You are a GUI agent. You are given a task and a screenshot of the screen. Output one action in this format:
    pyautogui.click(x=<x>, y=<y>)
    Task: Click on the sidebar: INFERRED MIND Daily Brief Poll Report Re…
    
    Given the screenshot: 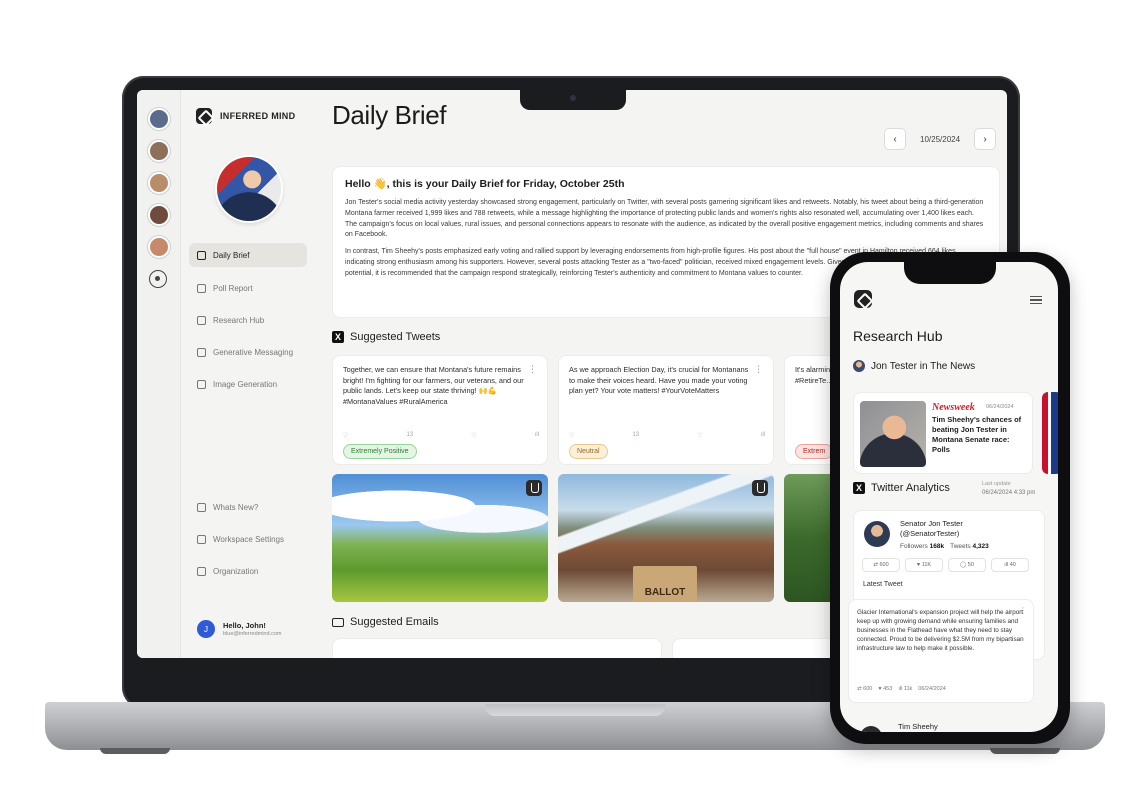 What is the action you would take?
    pyautogui.click(x=248, y=374)
    